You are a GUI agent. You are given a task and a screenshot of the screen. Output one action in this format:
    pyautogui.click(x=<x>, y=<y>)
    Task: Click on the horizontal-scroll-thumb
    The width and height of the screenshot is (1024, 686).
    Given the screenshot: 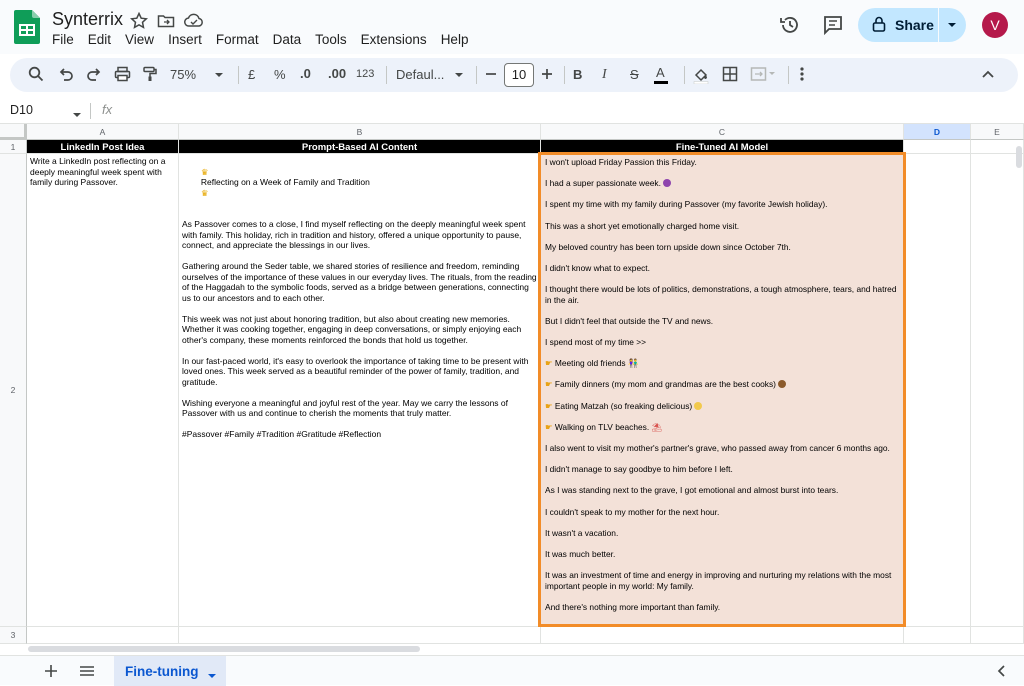 What is the action you would take?
    pyautogui.click(x=224, y=649)
    